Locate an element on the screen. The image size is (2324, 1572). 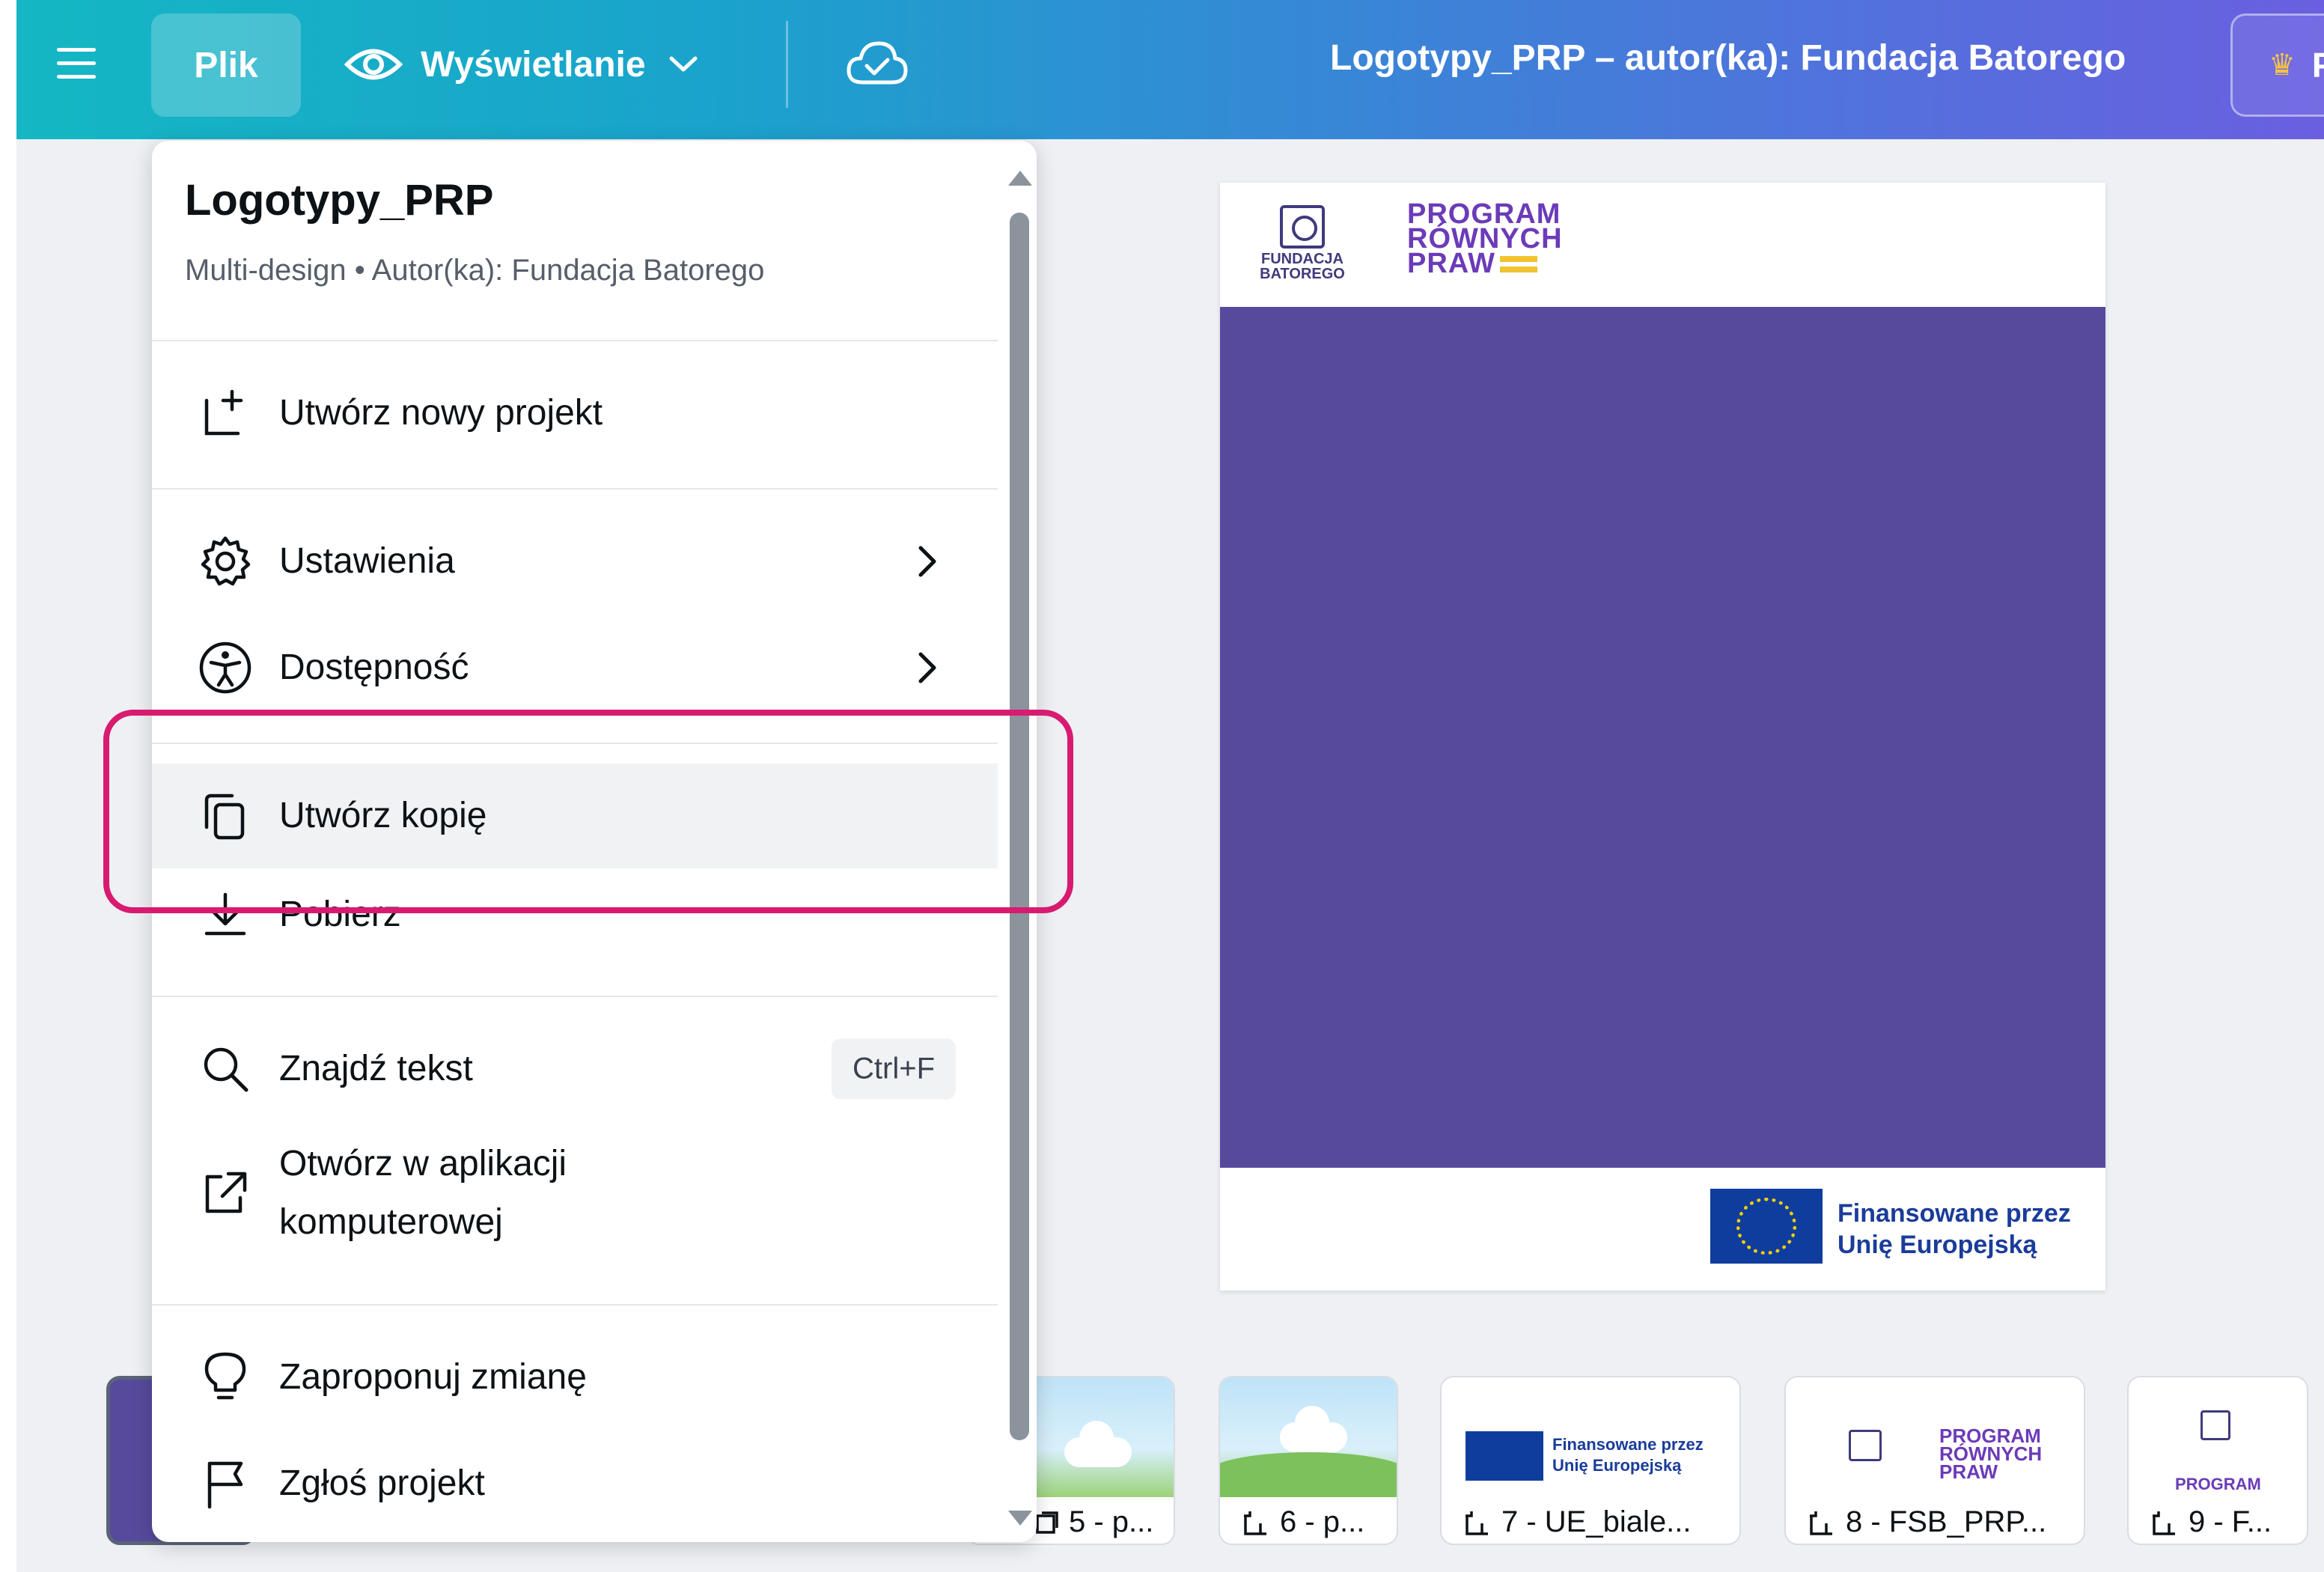
program-rownych-praw-logo: PROGRAM RÓWNYCH PRAW is located at coordinates (1485, 239).